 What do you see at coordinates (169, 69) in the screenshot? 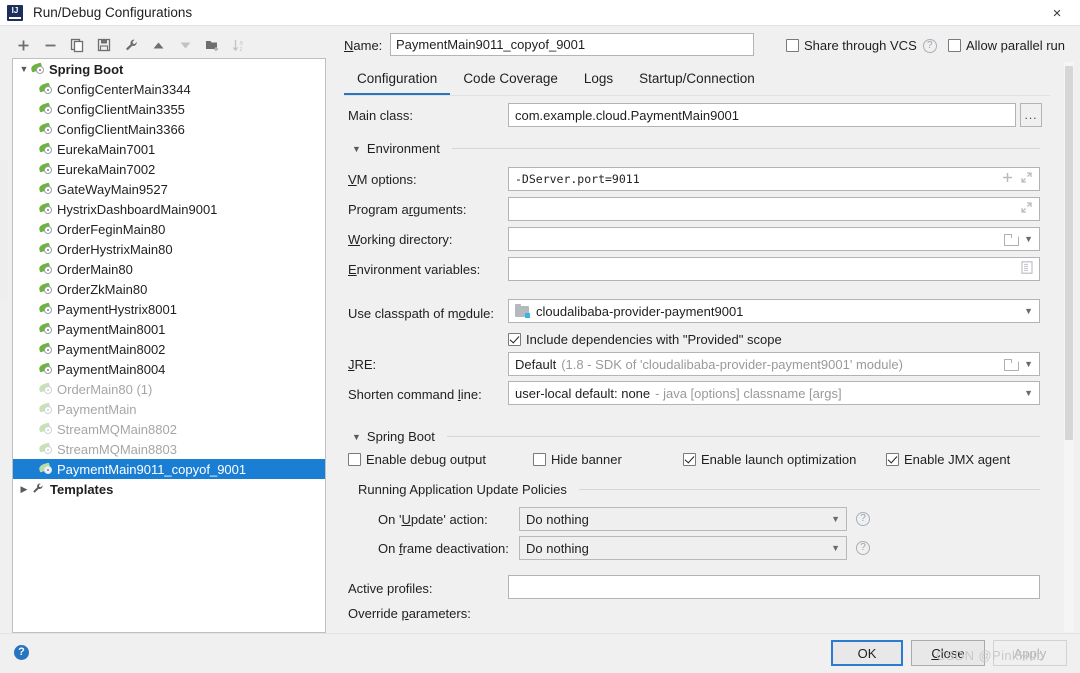
I see `tree-root-spring-boot: ▼ Spring Boot` at bounding box center [169, 69].